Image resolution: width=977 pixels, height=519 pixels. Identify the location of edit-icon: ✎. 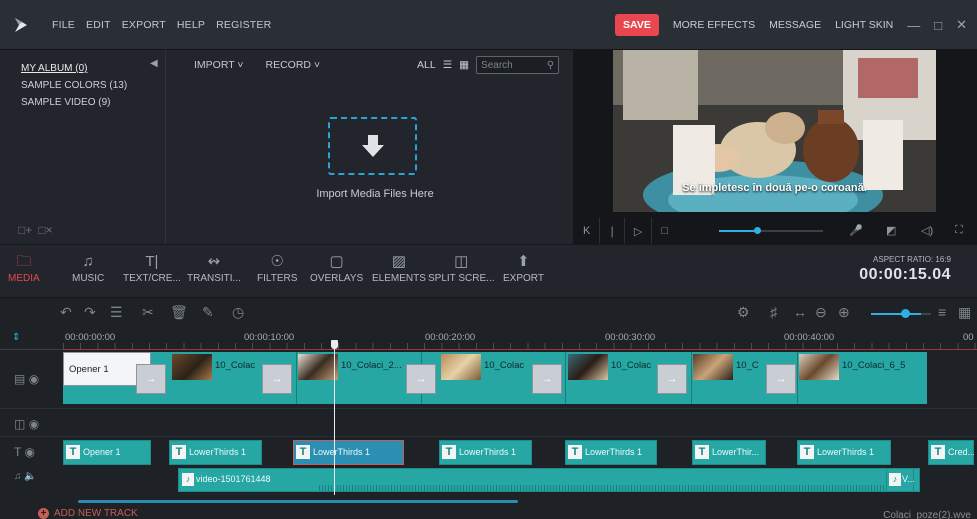
(208, 312).